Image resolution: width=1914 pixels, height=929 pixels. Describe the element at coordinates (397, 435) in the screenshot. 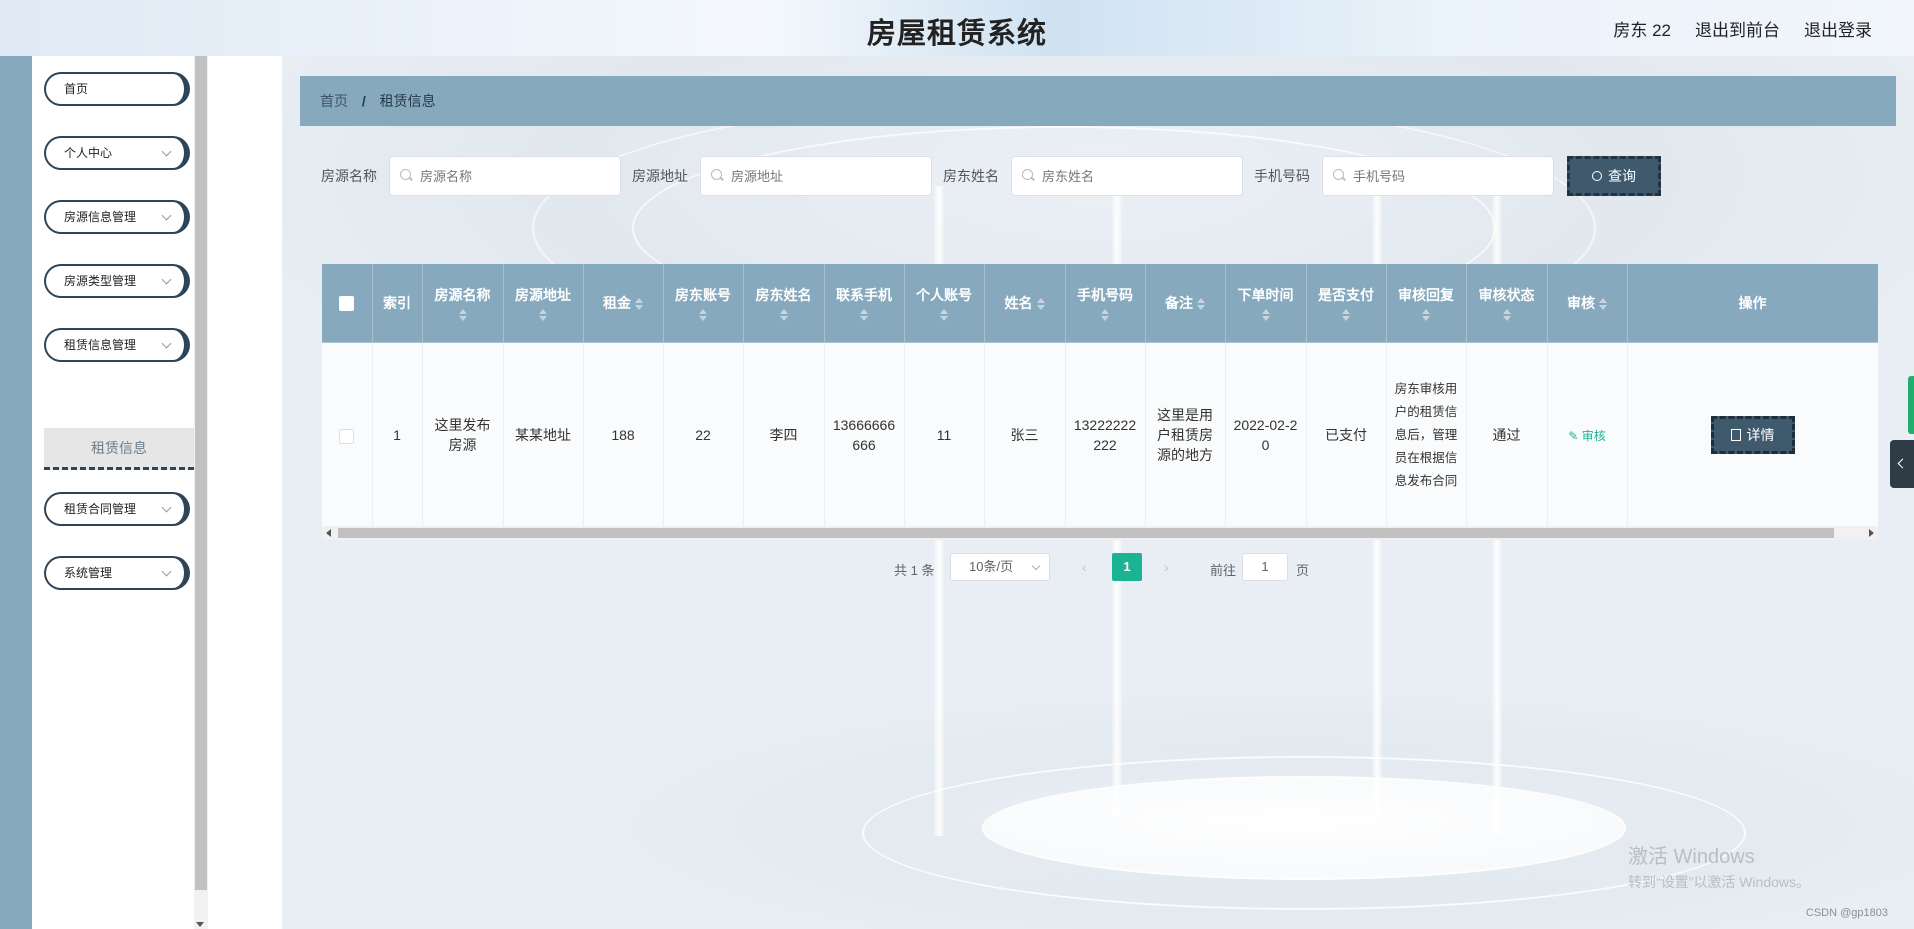

I see `cell-index: 1` at that location.